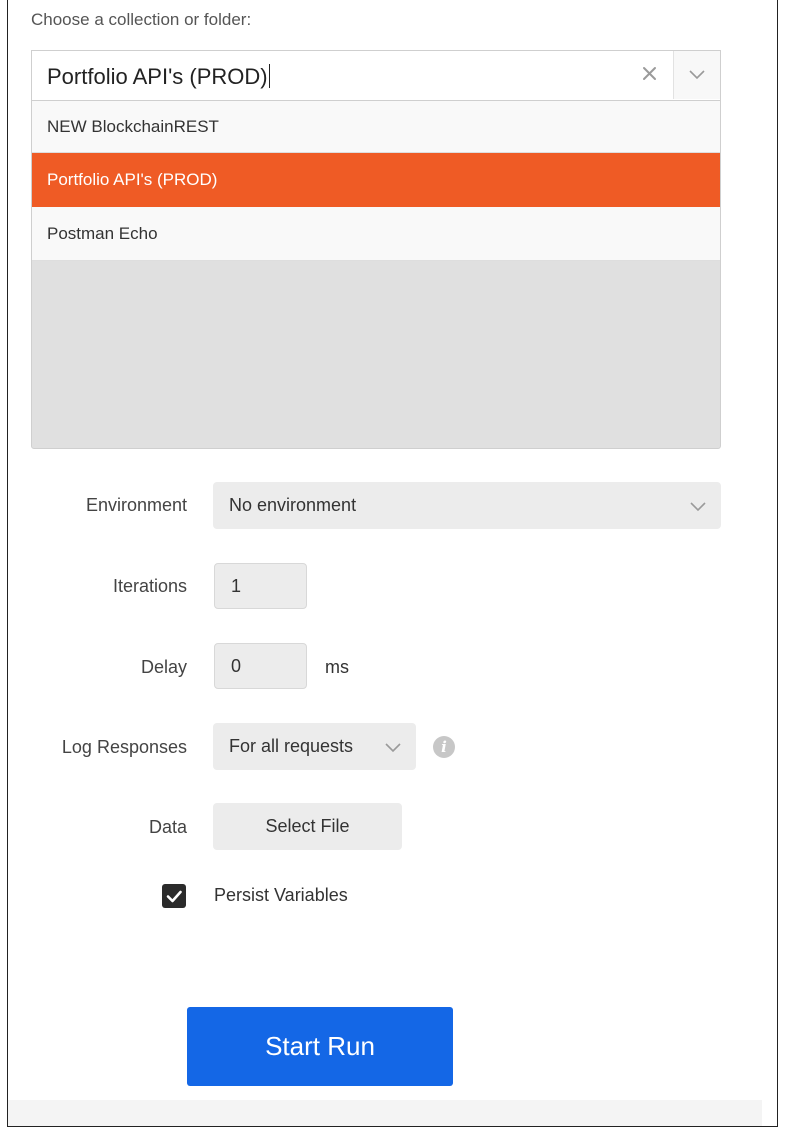  What do you see at coordinates (444, 747) in the screenshot?
I see `info-icon: i` at bounding box center [444, 747].